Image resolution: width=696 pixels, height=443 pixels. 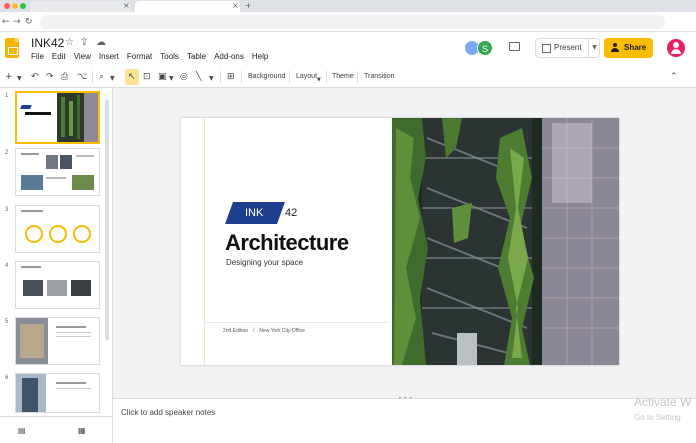 I want to click on menu-table: Table, so click(x=196, y=57).